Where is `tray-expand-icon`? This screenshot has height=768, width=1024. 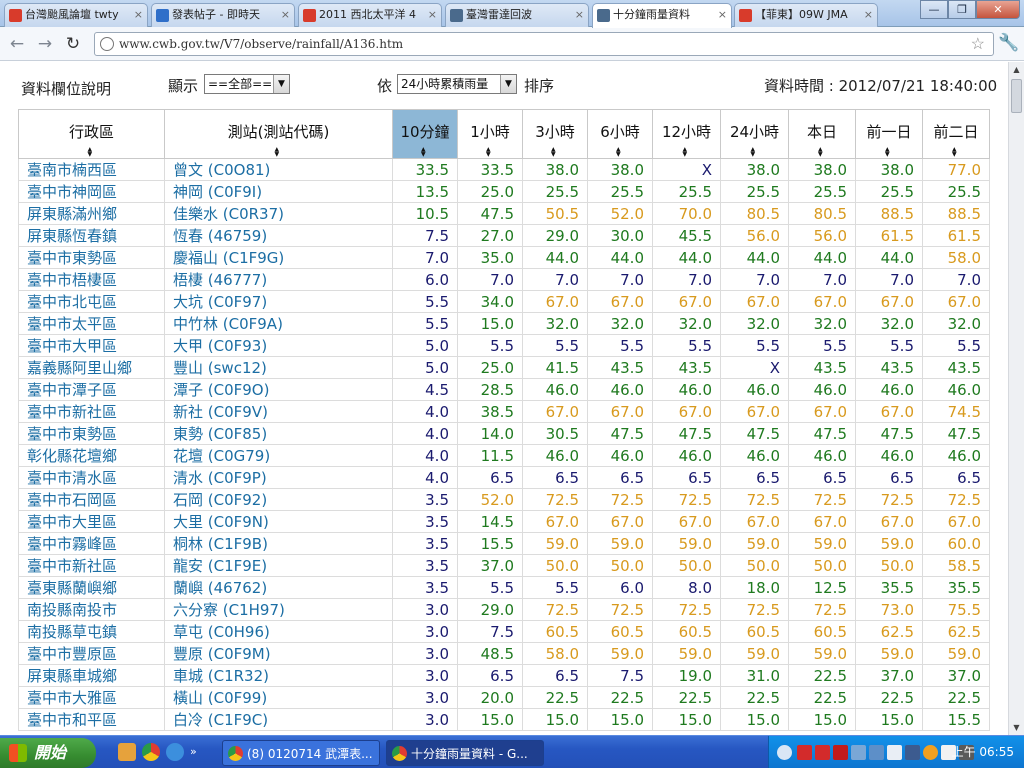 tray-expand-icon is located at coordinates (784, 752).